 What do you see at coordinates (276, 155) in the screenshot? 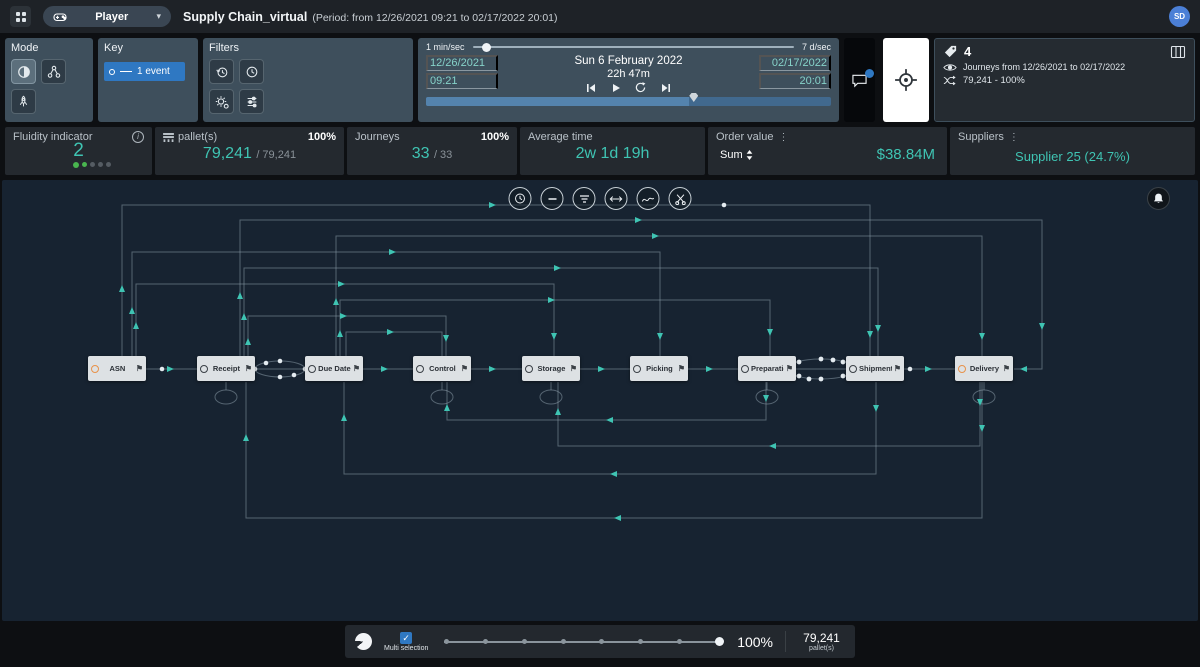
I see `pallets-total: / 79,241` at bounding box center [276, 155].